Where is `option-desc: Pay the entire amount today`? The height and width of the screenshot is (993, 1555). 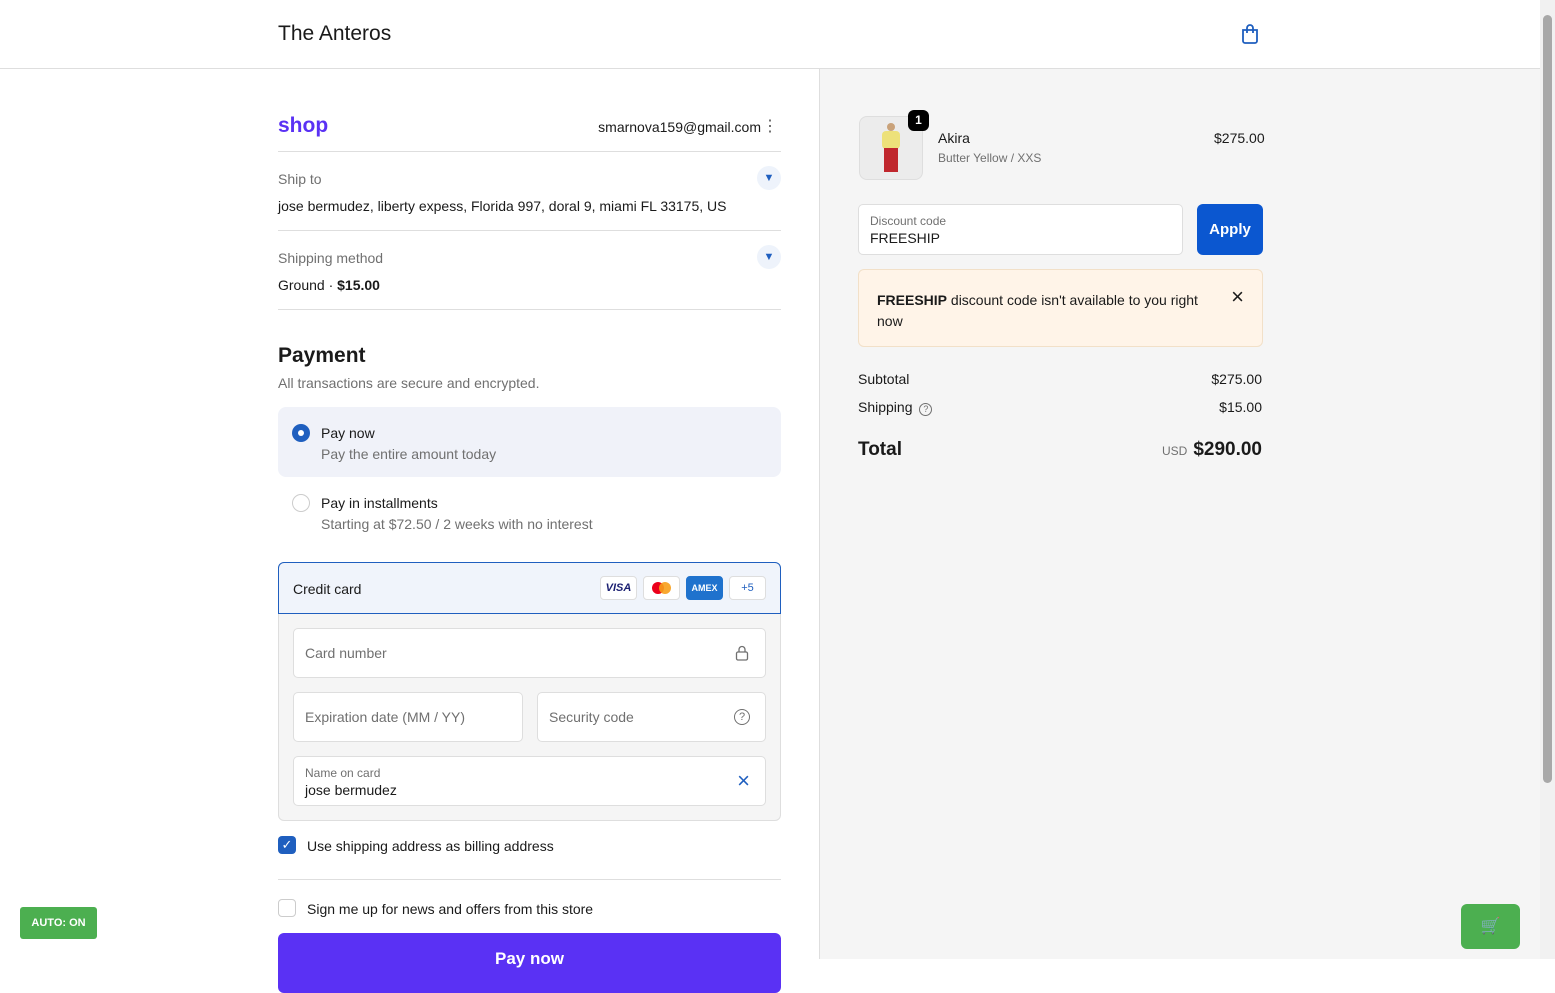
option-desc: Pay the entire amount today is located at coordinates (409, 454).